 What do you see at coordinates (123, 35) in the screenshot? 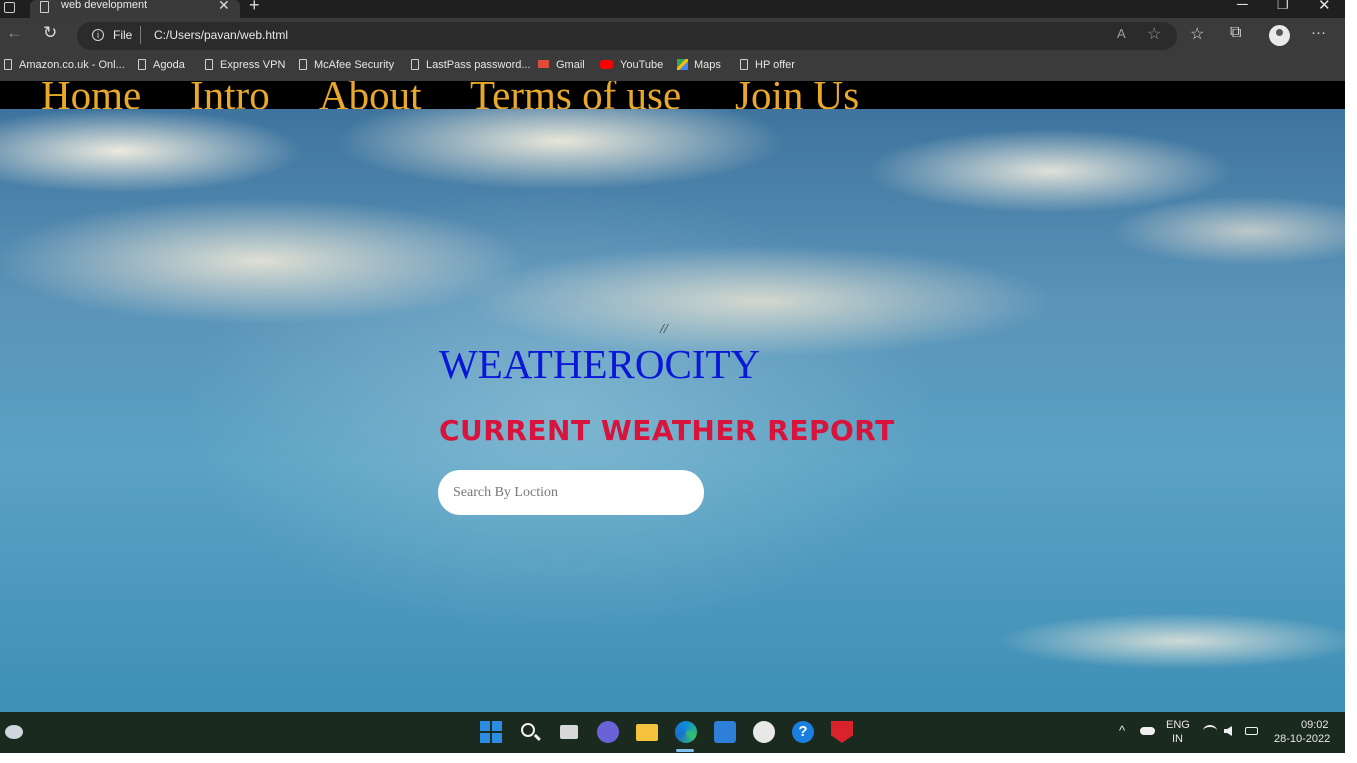
I see `scheme-label: File` at bounding box center [123, 35].